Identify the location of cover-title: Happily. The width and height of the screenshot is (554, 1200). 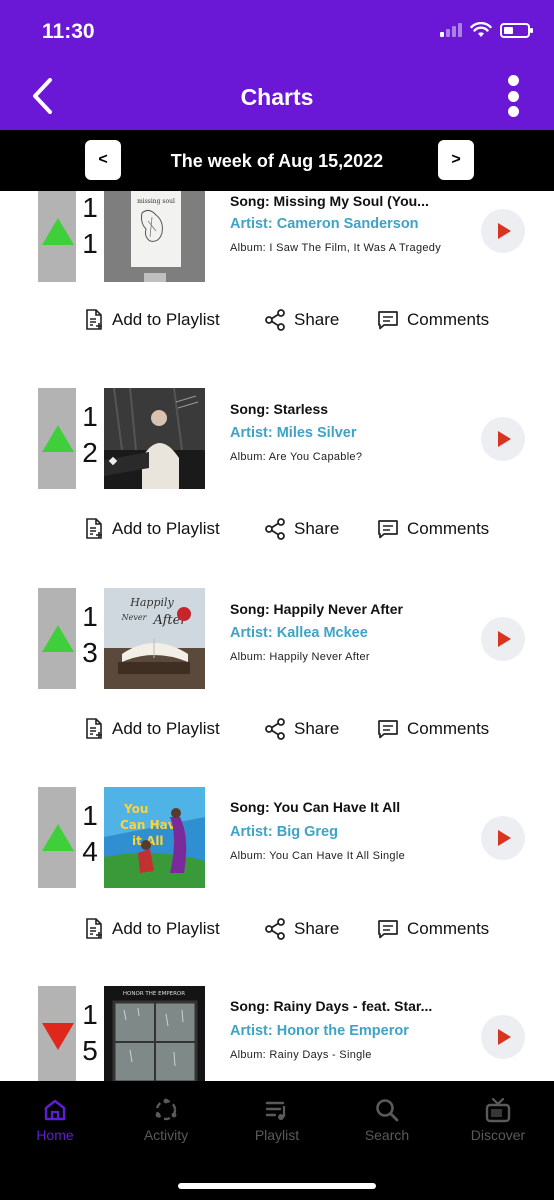
(151, 602).